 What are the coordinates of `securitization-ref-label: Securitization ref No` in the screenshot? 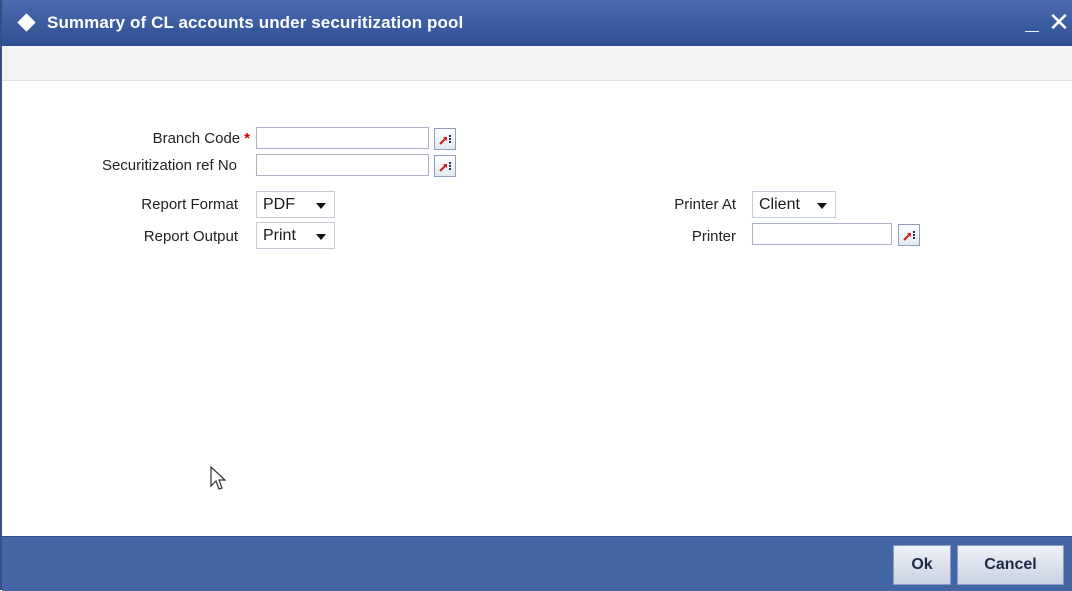 It's located at (169, 165).